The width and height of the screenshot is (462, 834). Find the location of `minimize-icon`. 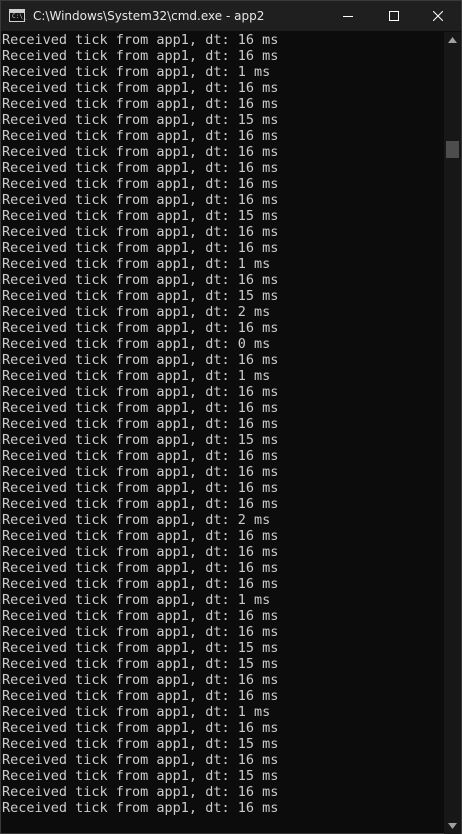

minimize-icon is located at coordinates (348, 16).